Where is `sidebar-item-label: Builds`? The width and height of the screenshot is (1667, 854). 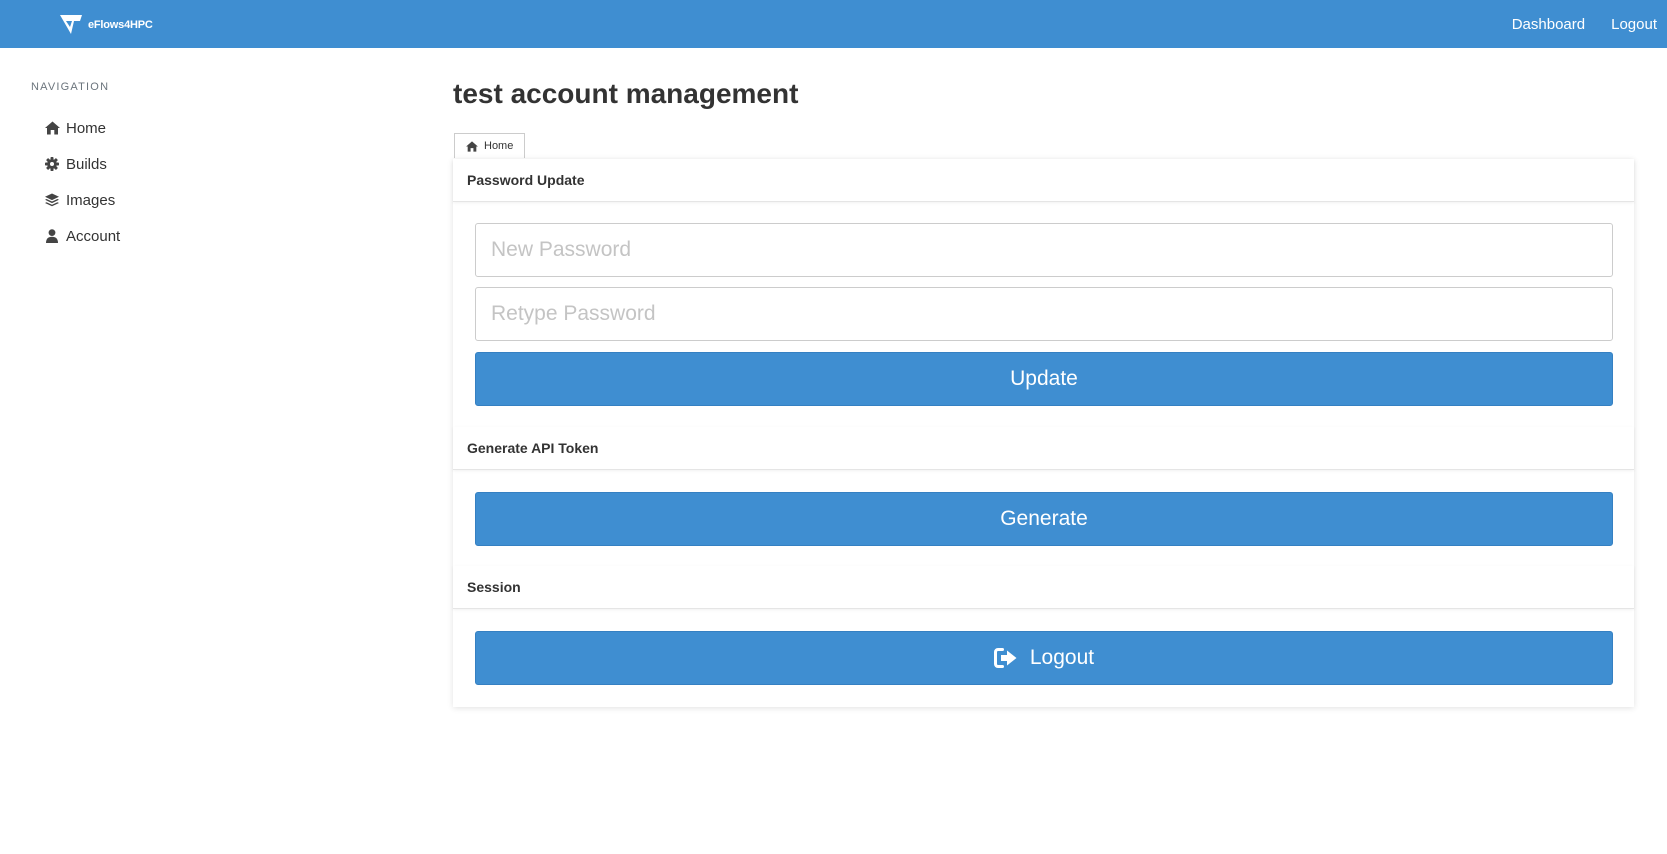
sidebar-item-label: Builds is located at coordinates (86, 164).